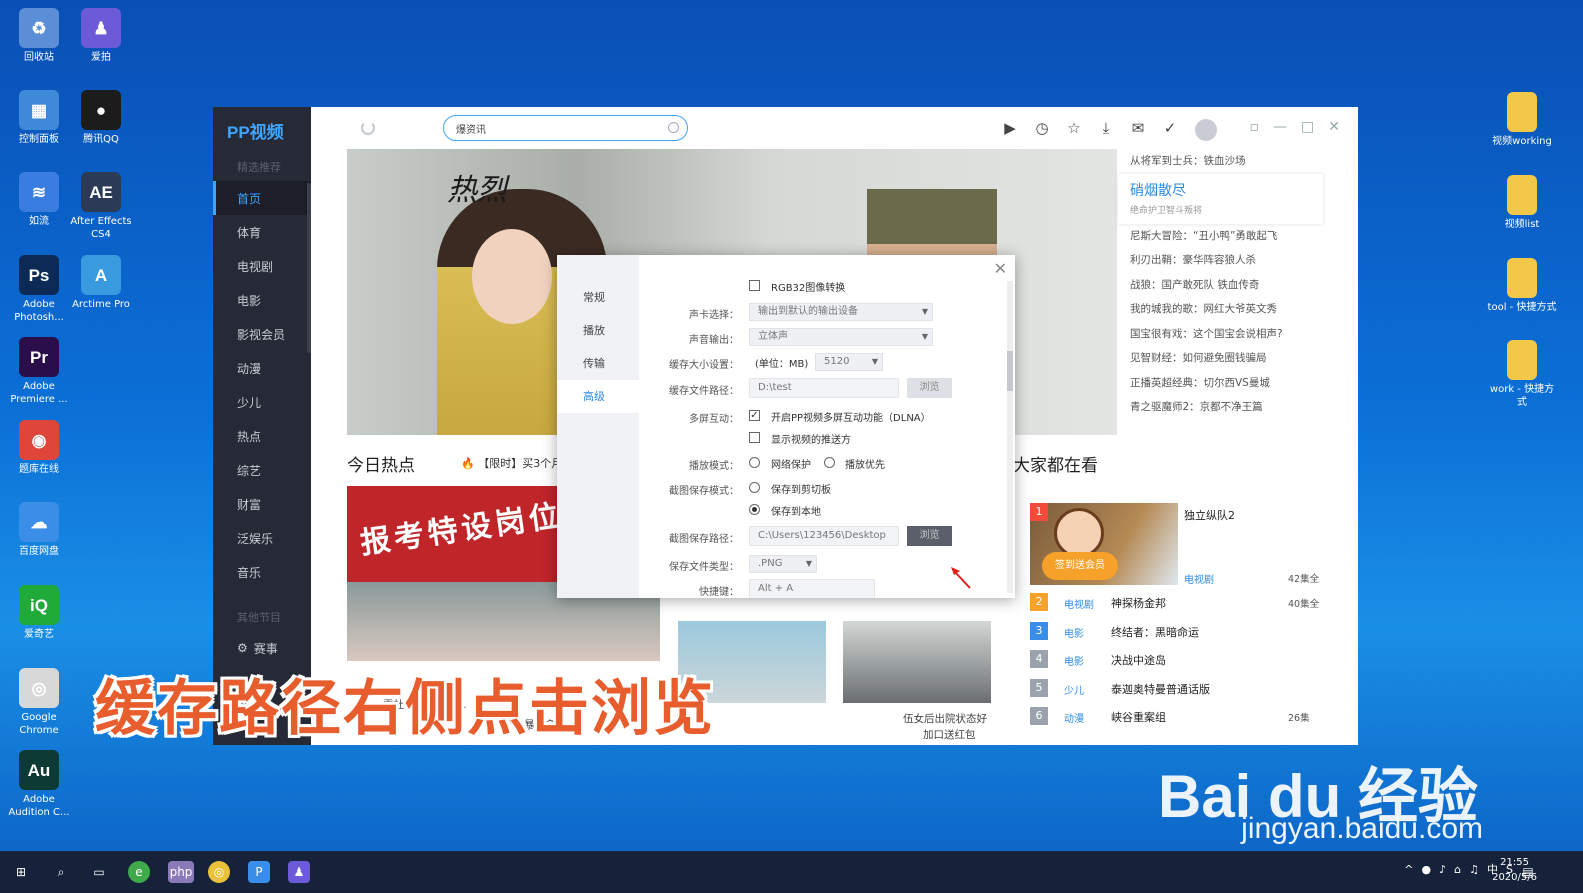  I want to click on rank-title: 终结者：黑暗命运, so click(1155, 632).